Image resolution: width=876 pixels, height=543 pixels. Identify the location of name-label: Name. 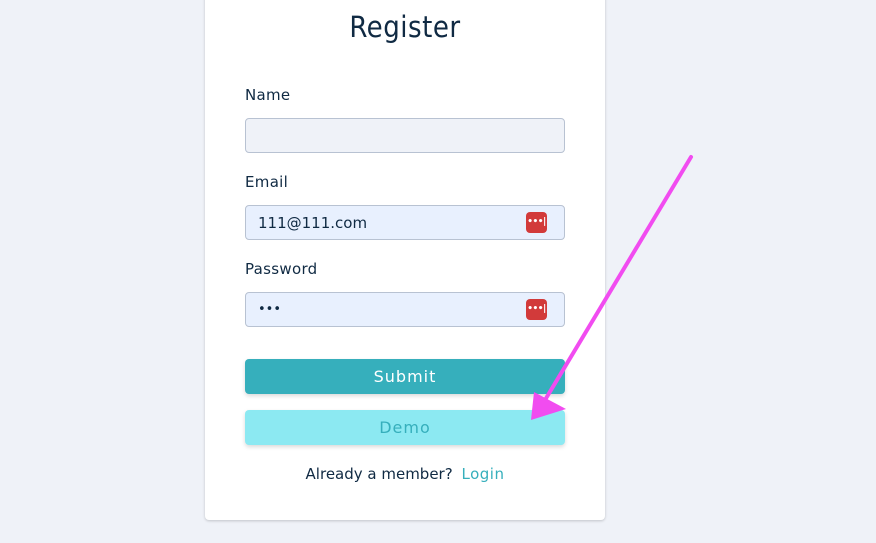
(268, 95).